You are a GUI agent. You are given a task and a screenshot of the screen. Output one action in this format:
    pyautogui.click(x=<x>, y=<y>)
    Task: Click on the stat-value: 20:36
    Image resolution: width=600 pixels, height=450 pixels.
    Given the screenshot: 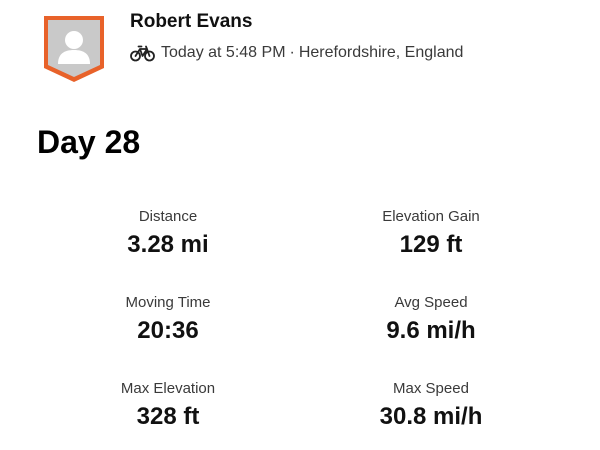 What is the action you would take?
    pyautogui.click(x=168, y=330)
    